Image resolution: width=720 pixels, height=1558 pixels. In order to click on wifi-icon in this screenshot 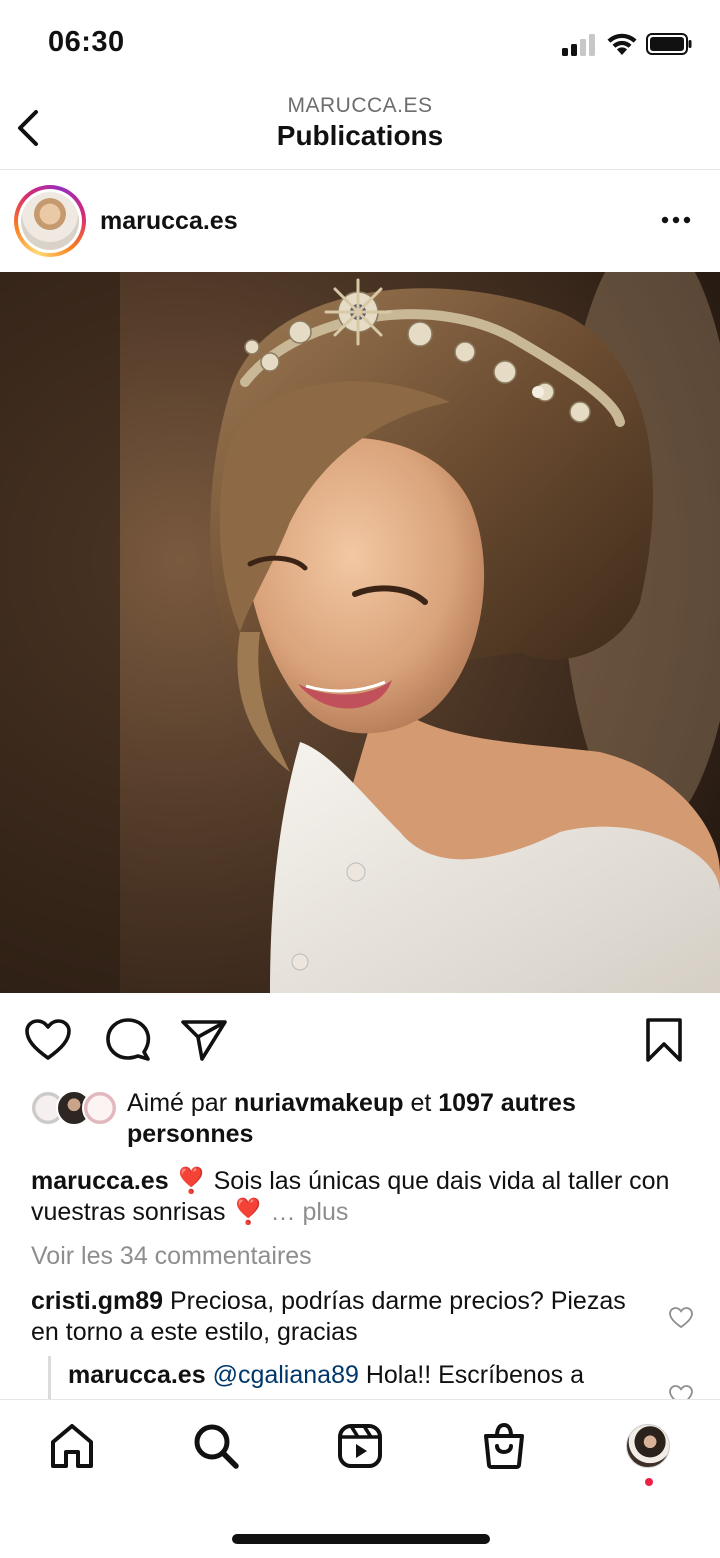, I will do `click(622, 44)`.